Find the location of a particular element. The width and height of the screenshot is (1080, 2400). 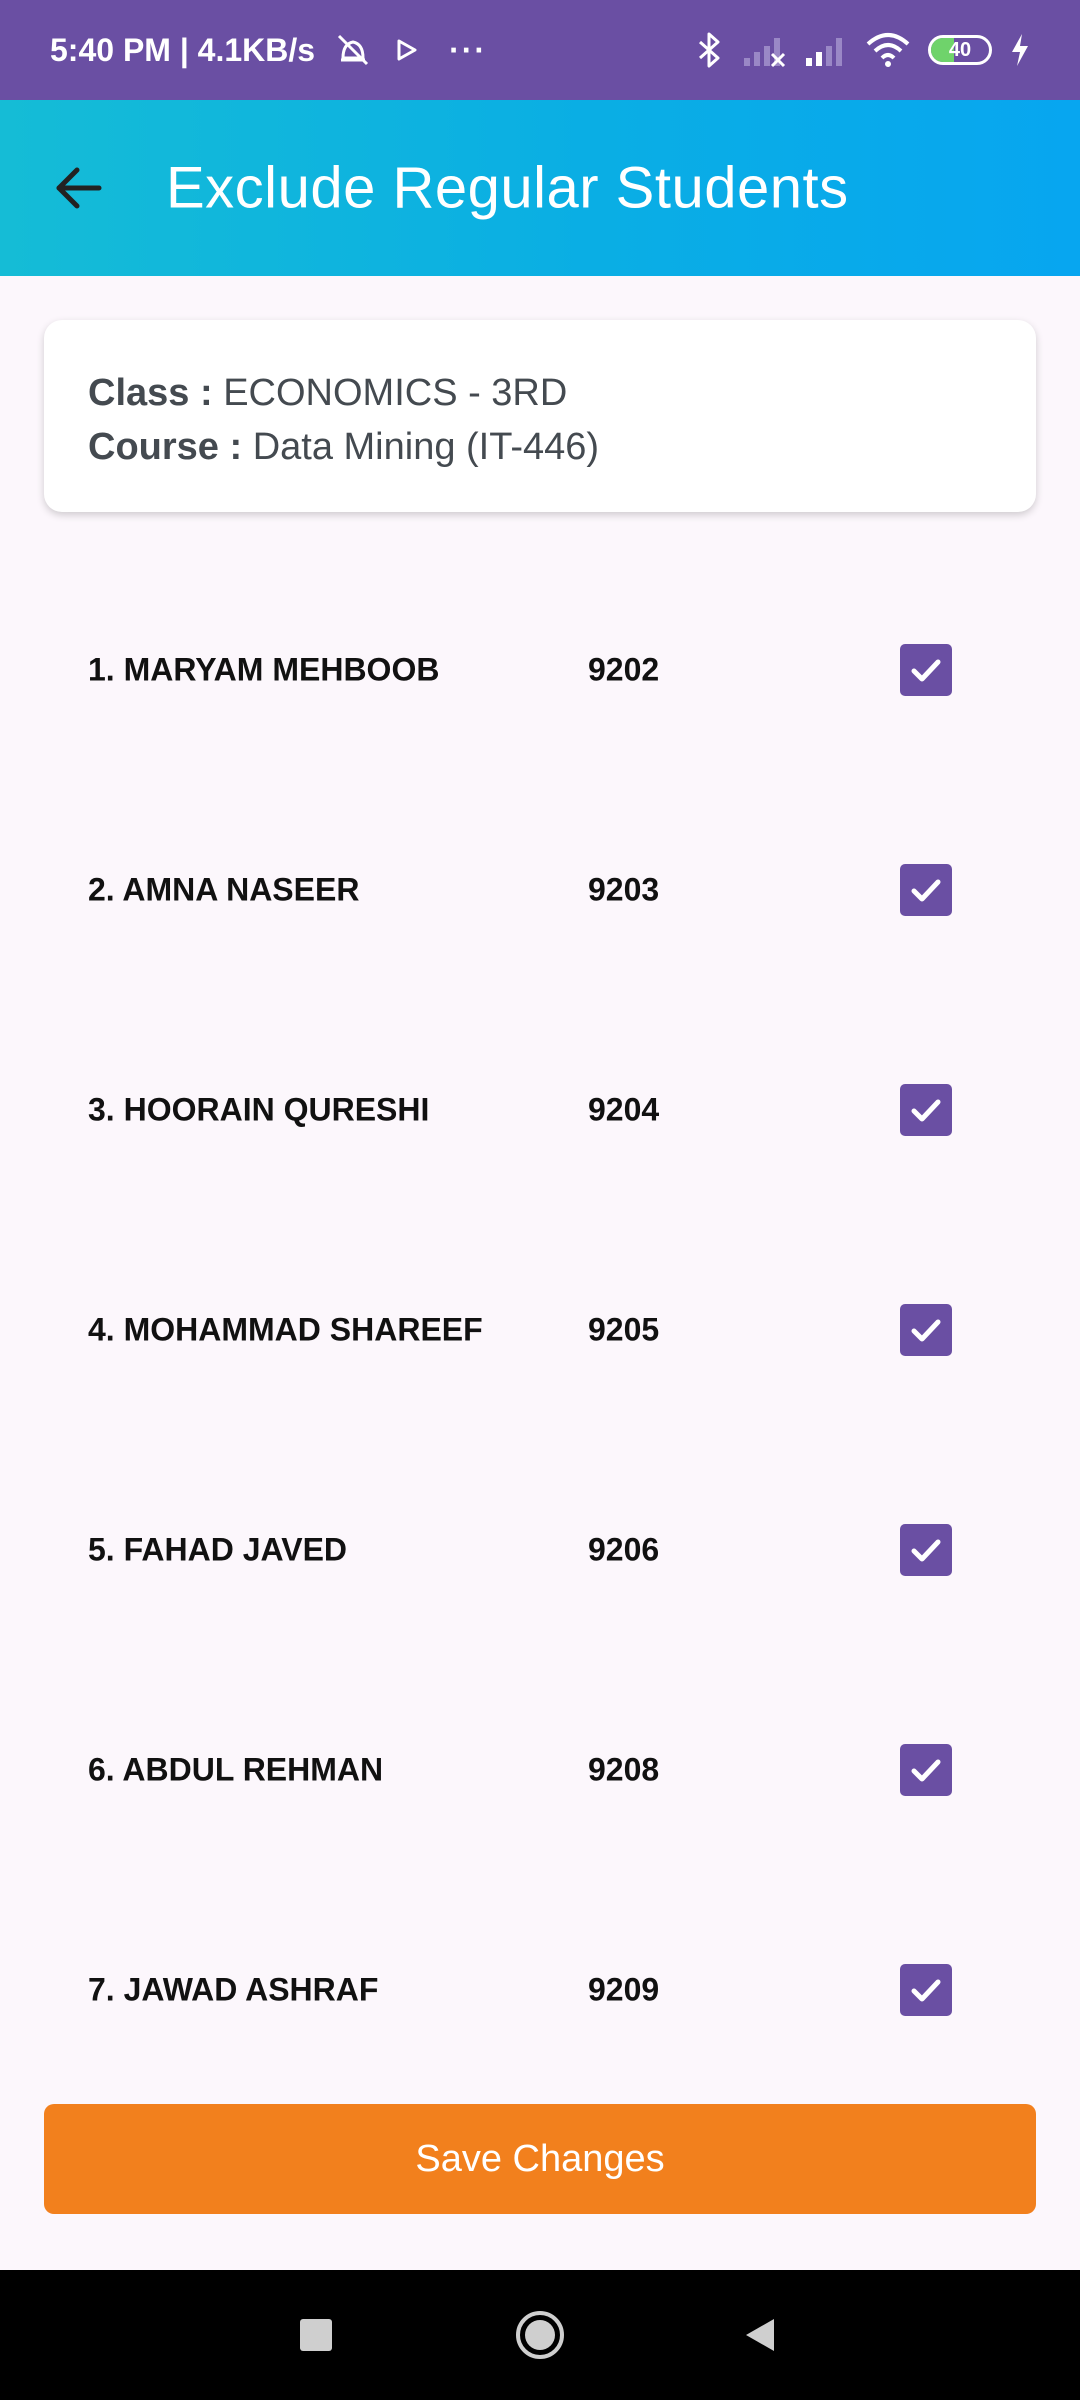

student-row: 4. MOHAMMAD SHAREEF 9205 is located at coordinates (540, 1330).